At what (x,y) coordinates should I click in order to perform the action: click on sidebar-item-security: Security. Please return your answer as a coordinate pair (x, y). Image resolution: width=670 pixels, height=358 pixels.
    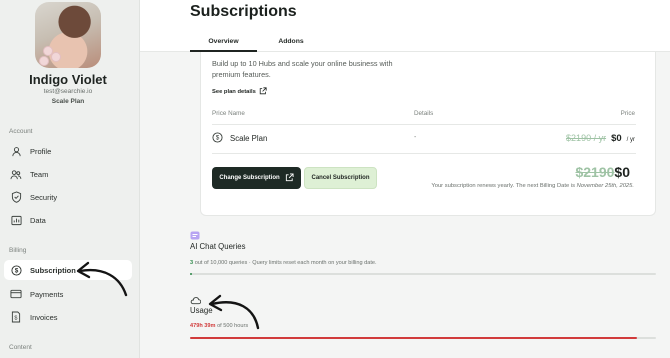
    Looking at the image, I should click on (68, 197).